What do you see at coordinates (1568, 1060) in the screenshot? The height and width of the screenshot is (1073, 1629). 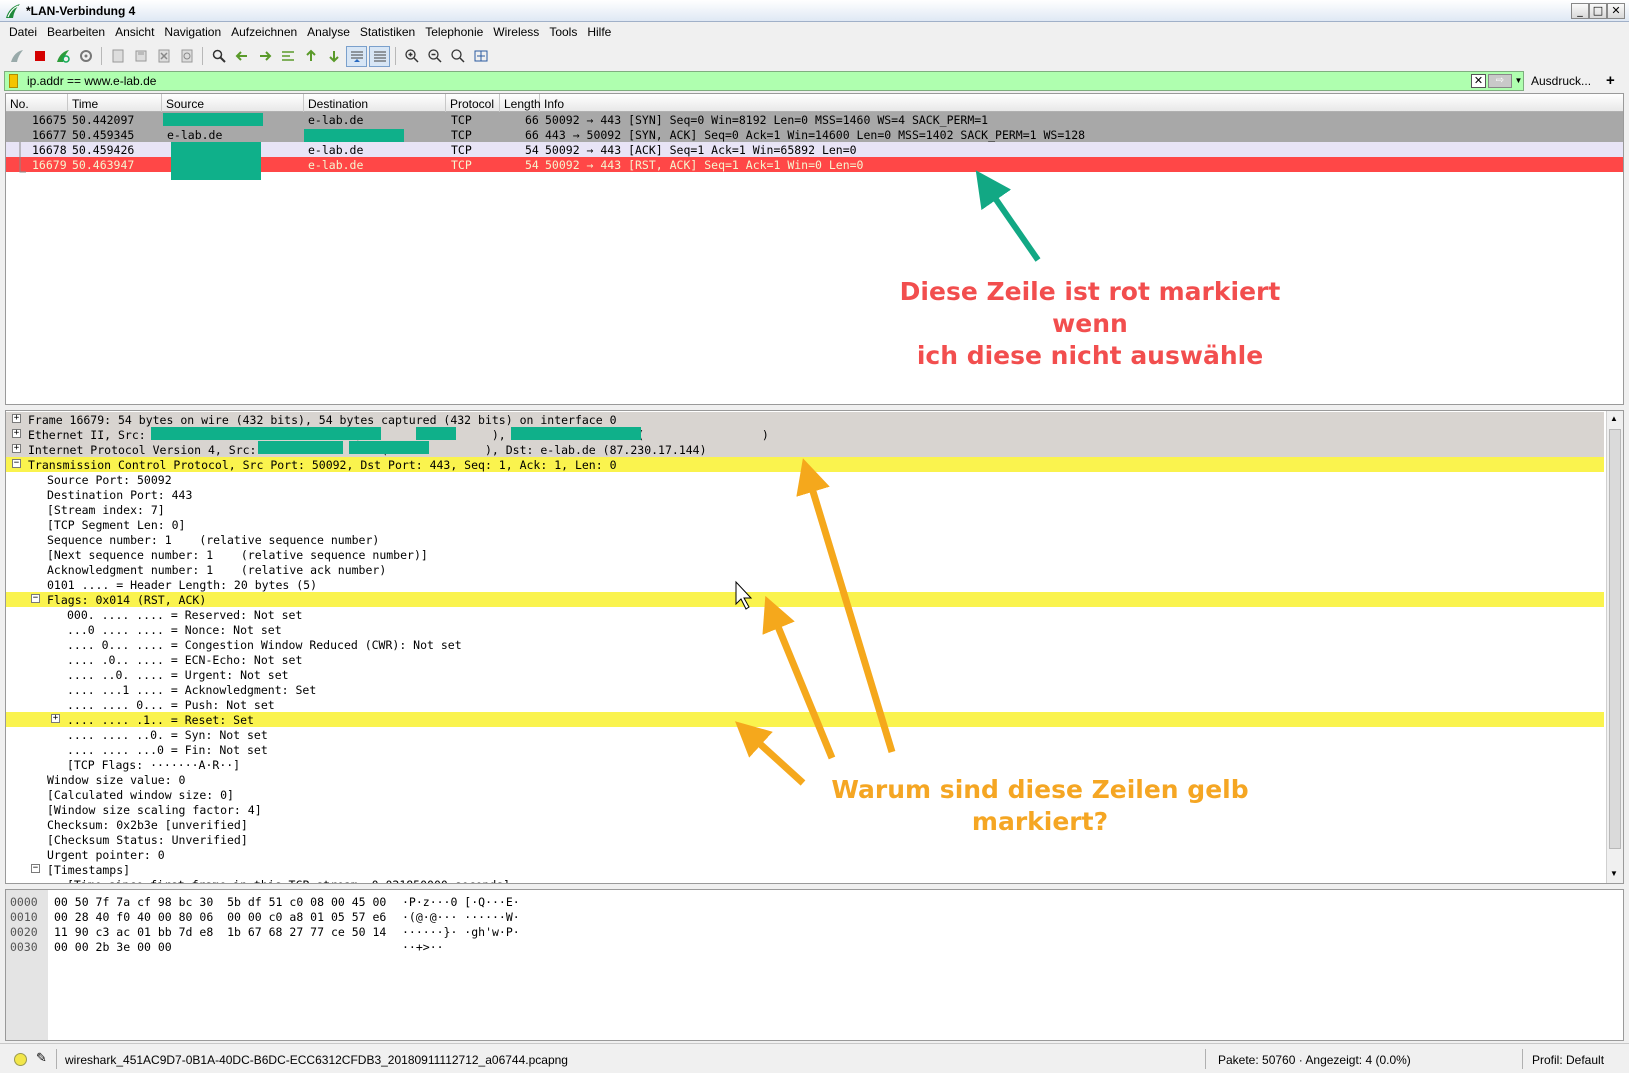 I see `profile-label: Profil: Default` at bounding box center [1568, 1060].